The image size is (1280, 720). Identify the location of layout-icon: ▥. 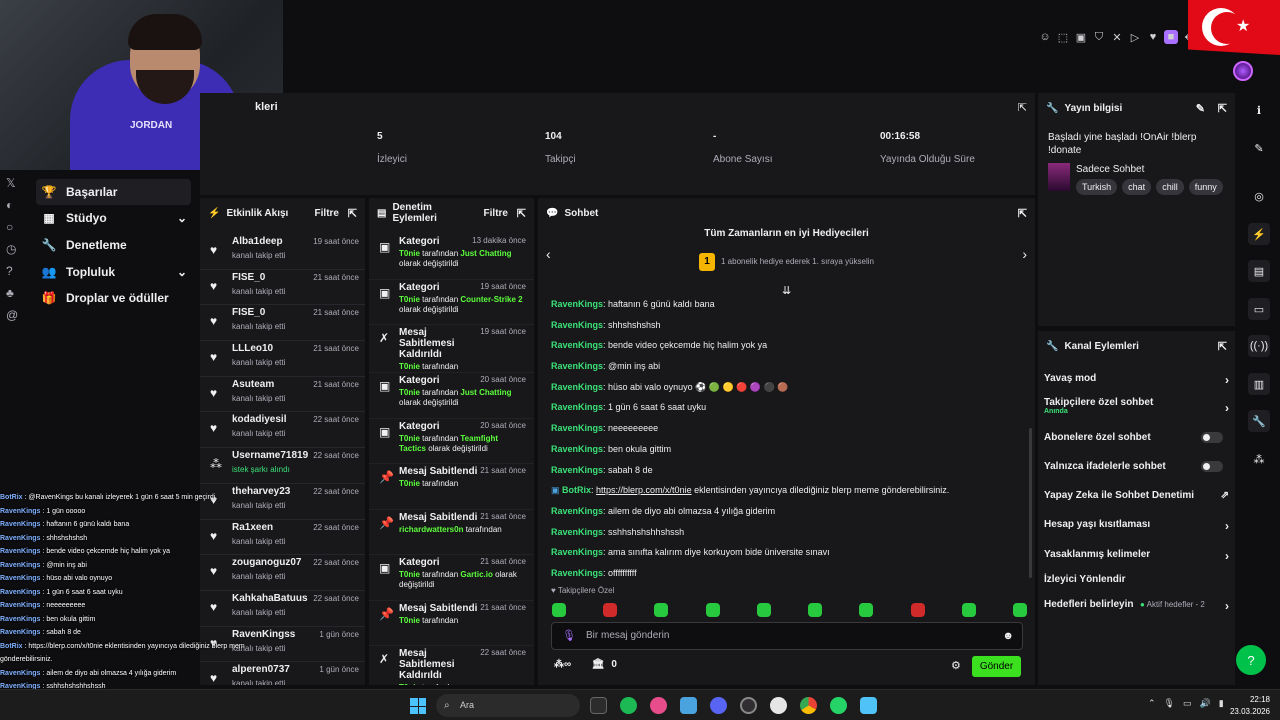
(1259, 384).